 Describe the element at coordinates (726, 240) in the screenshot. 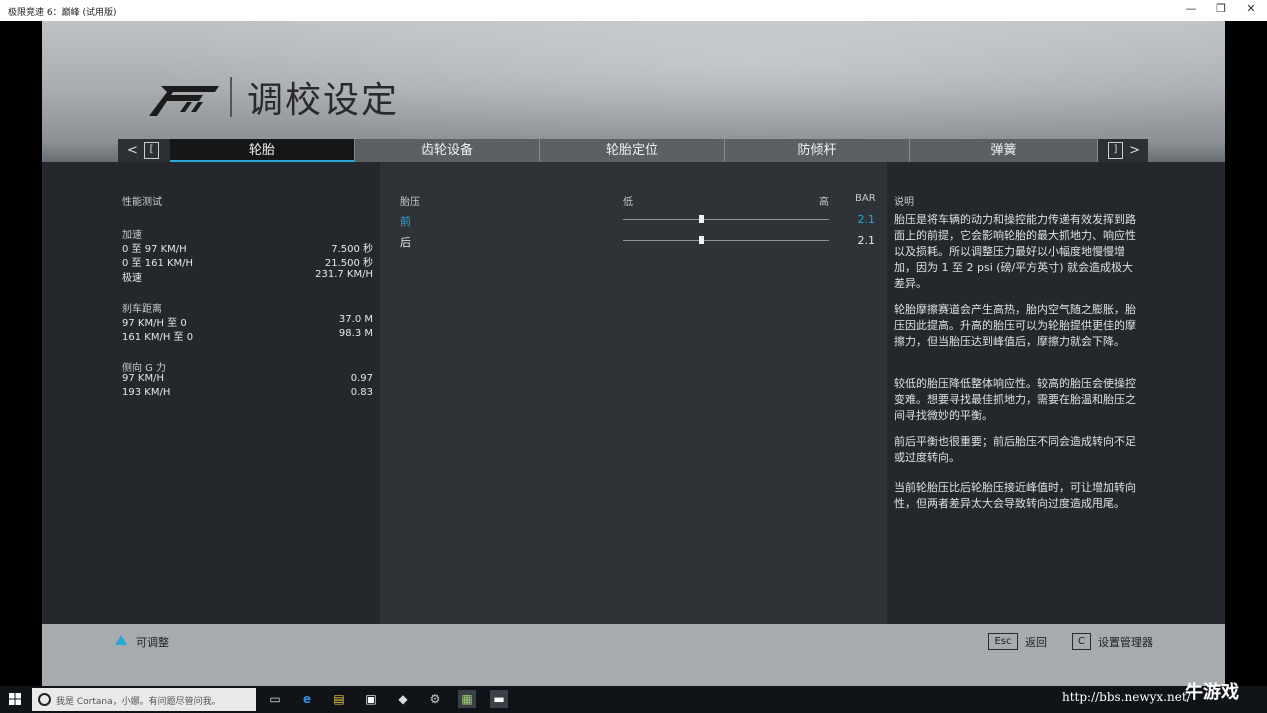

I see `rear-pressure-track` at that location.